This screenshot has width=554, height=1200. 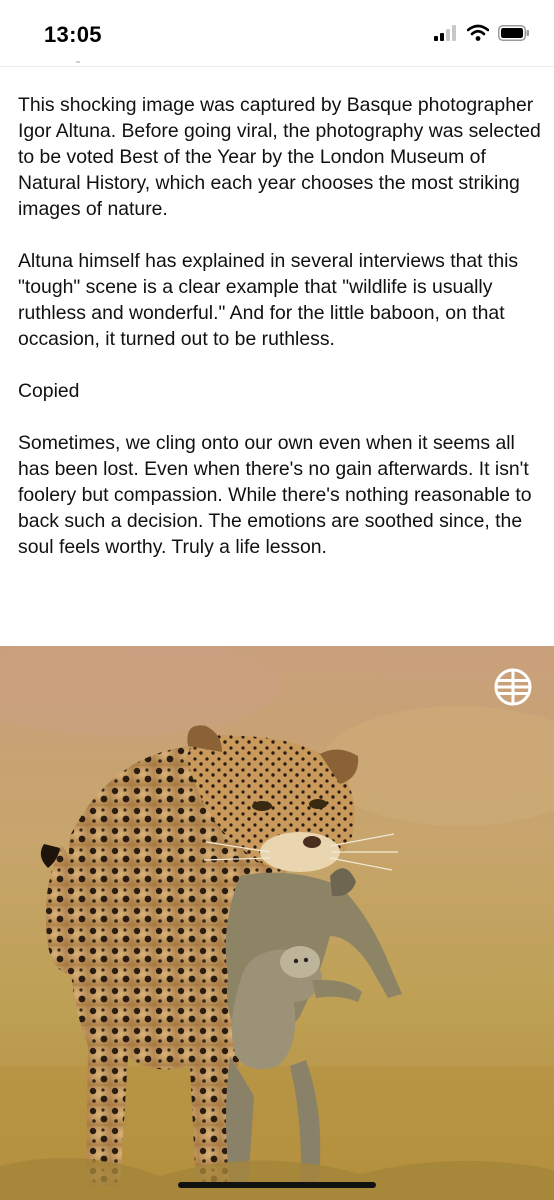 What do you see at coordinates (478, 32) in the screenshot?
I see `wifi-icon` at bounding box center [478, 32].